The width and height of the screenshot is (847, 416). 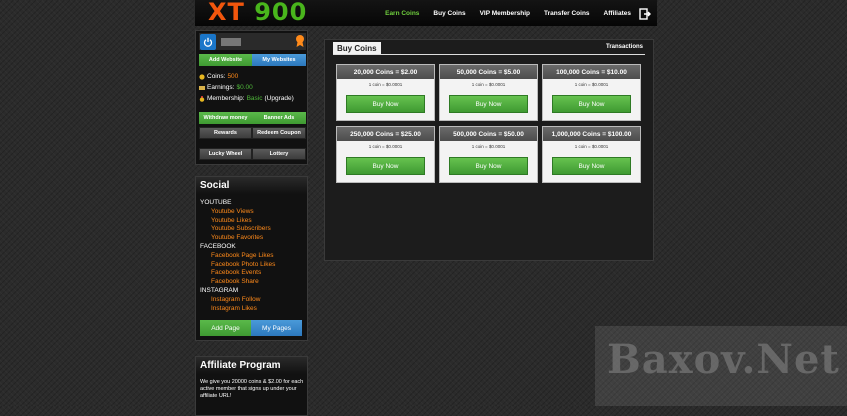 I want to click on category-facebook: FACEBOOK, so click(x=218, y=246).